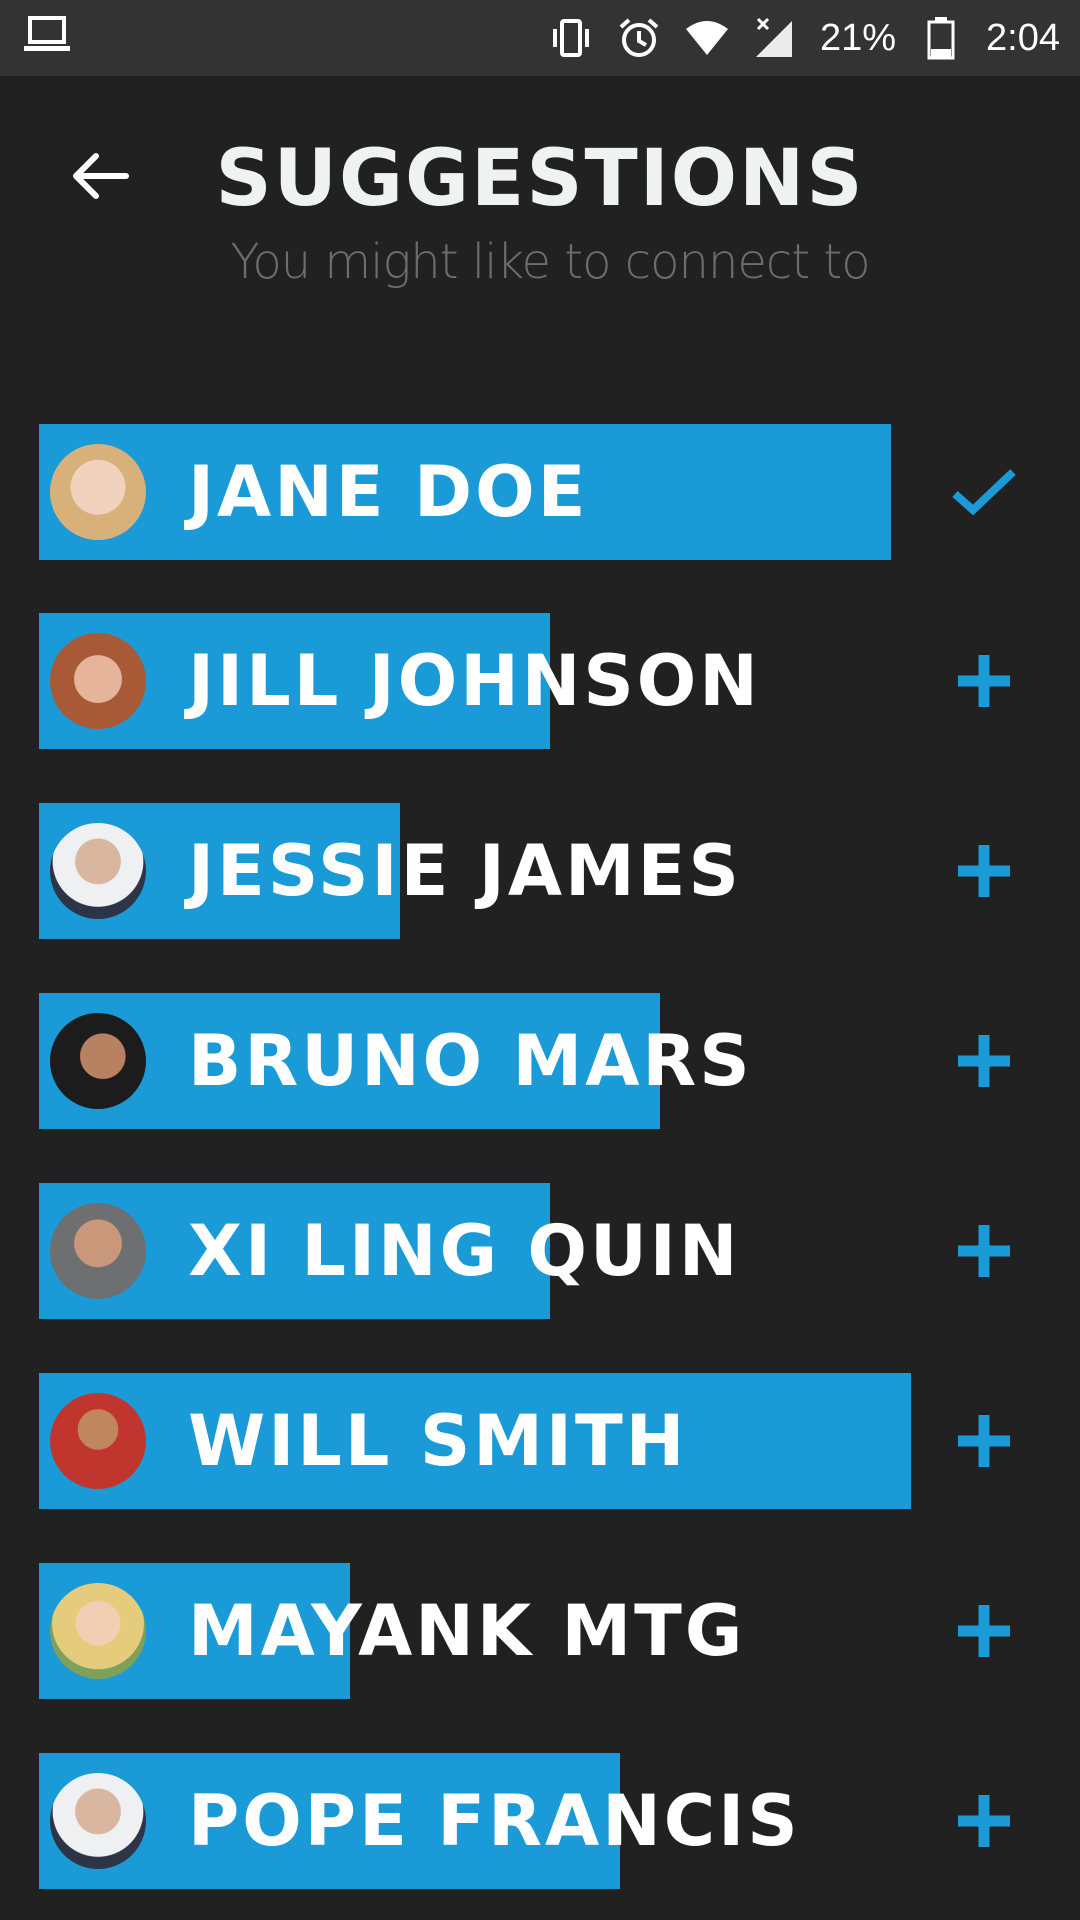 This screenshot has width=1080, height=1920. I want to click on suggestion-row: JANE DOE, so click(540, 492).